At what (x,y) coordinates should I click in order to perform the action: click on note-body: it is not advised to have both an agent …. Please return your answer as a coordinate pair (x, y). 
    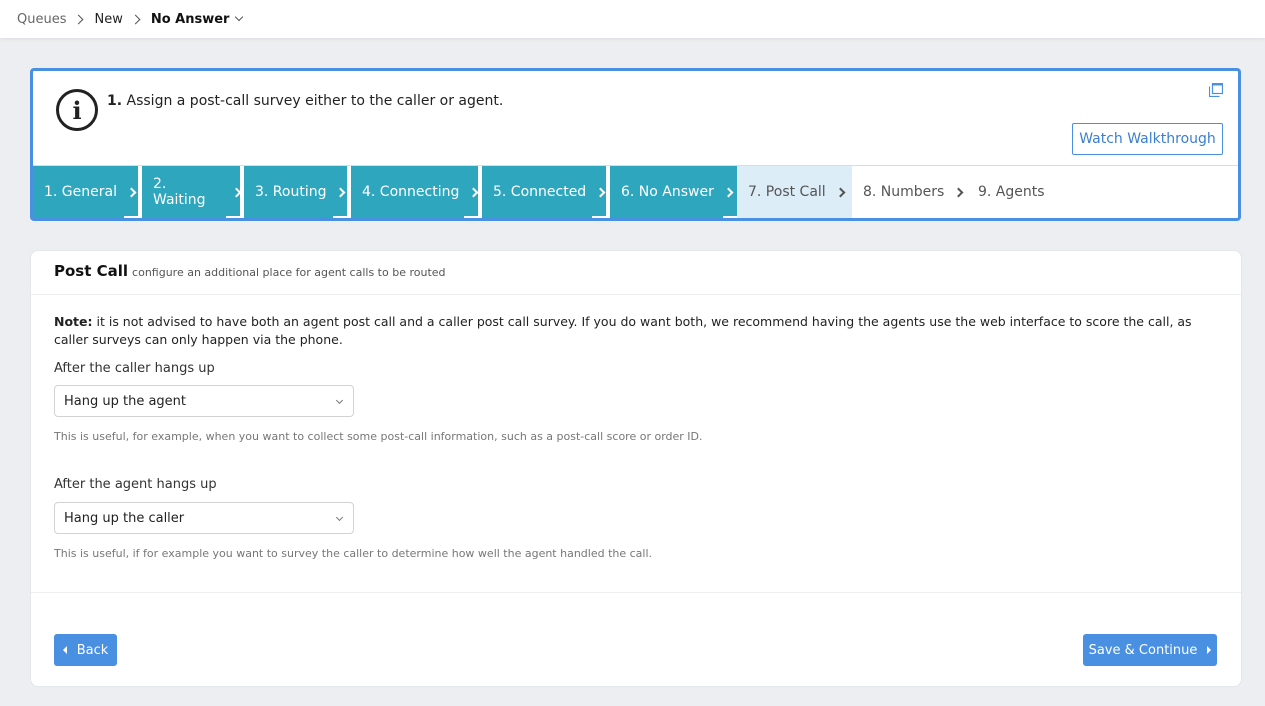
    Looking at the image, I should click on (623, 330).